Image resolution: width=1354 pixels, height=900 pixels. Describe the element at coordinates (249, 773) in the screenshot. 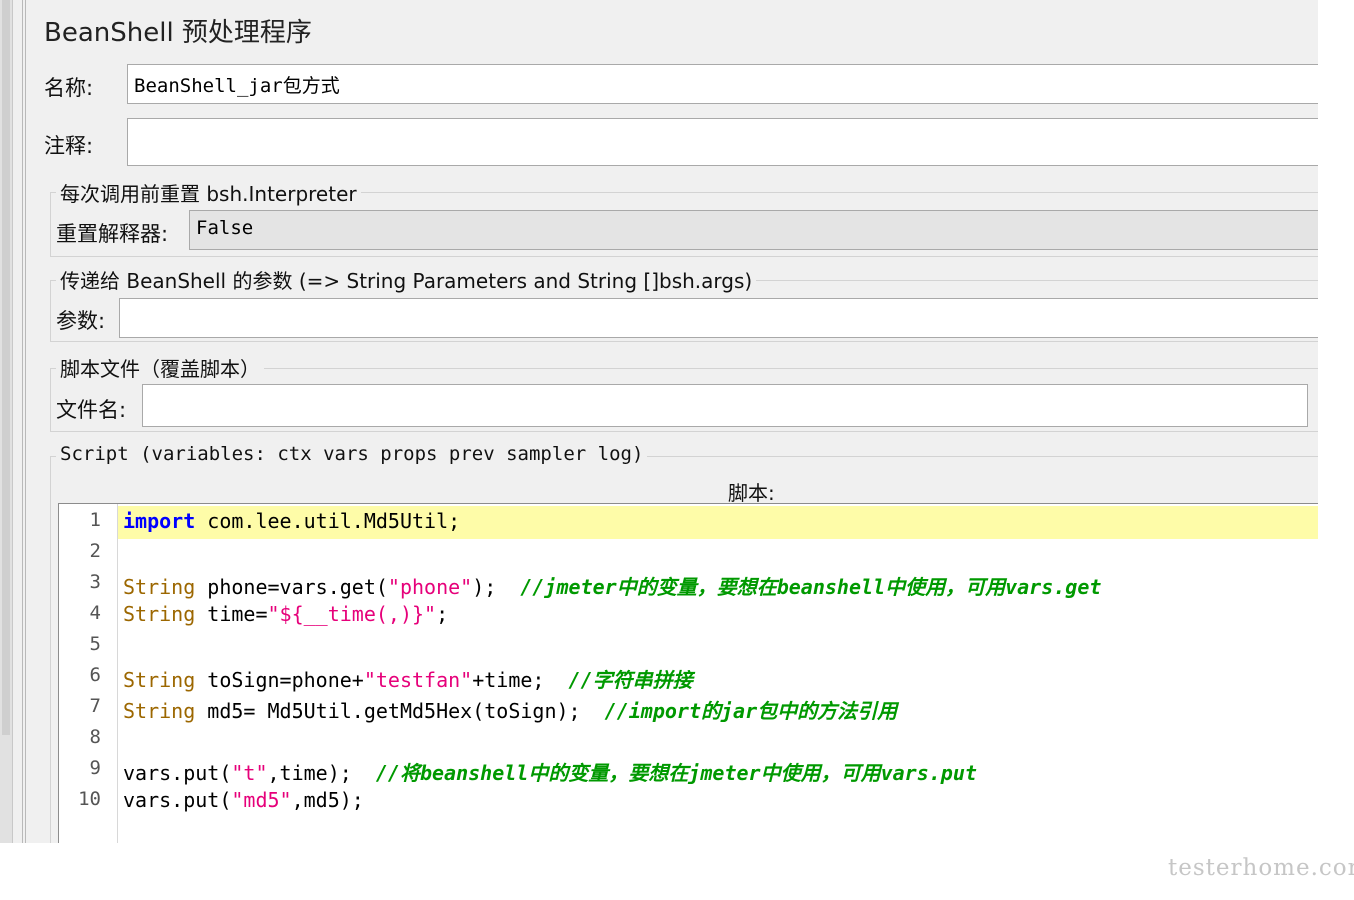

I see `code-token: "t"` at that location.